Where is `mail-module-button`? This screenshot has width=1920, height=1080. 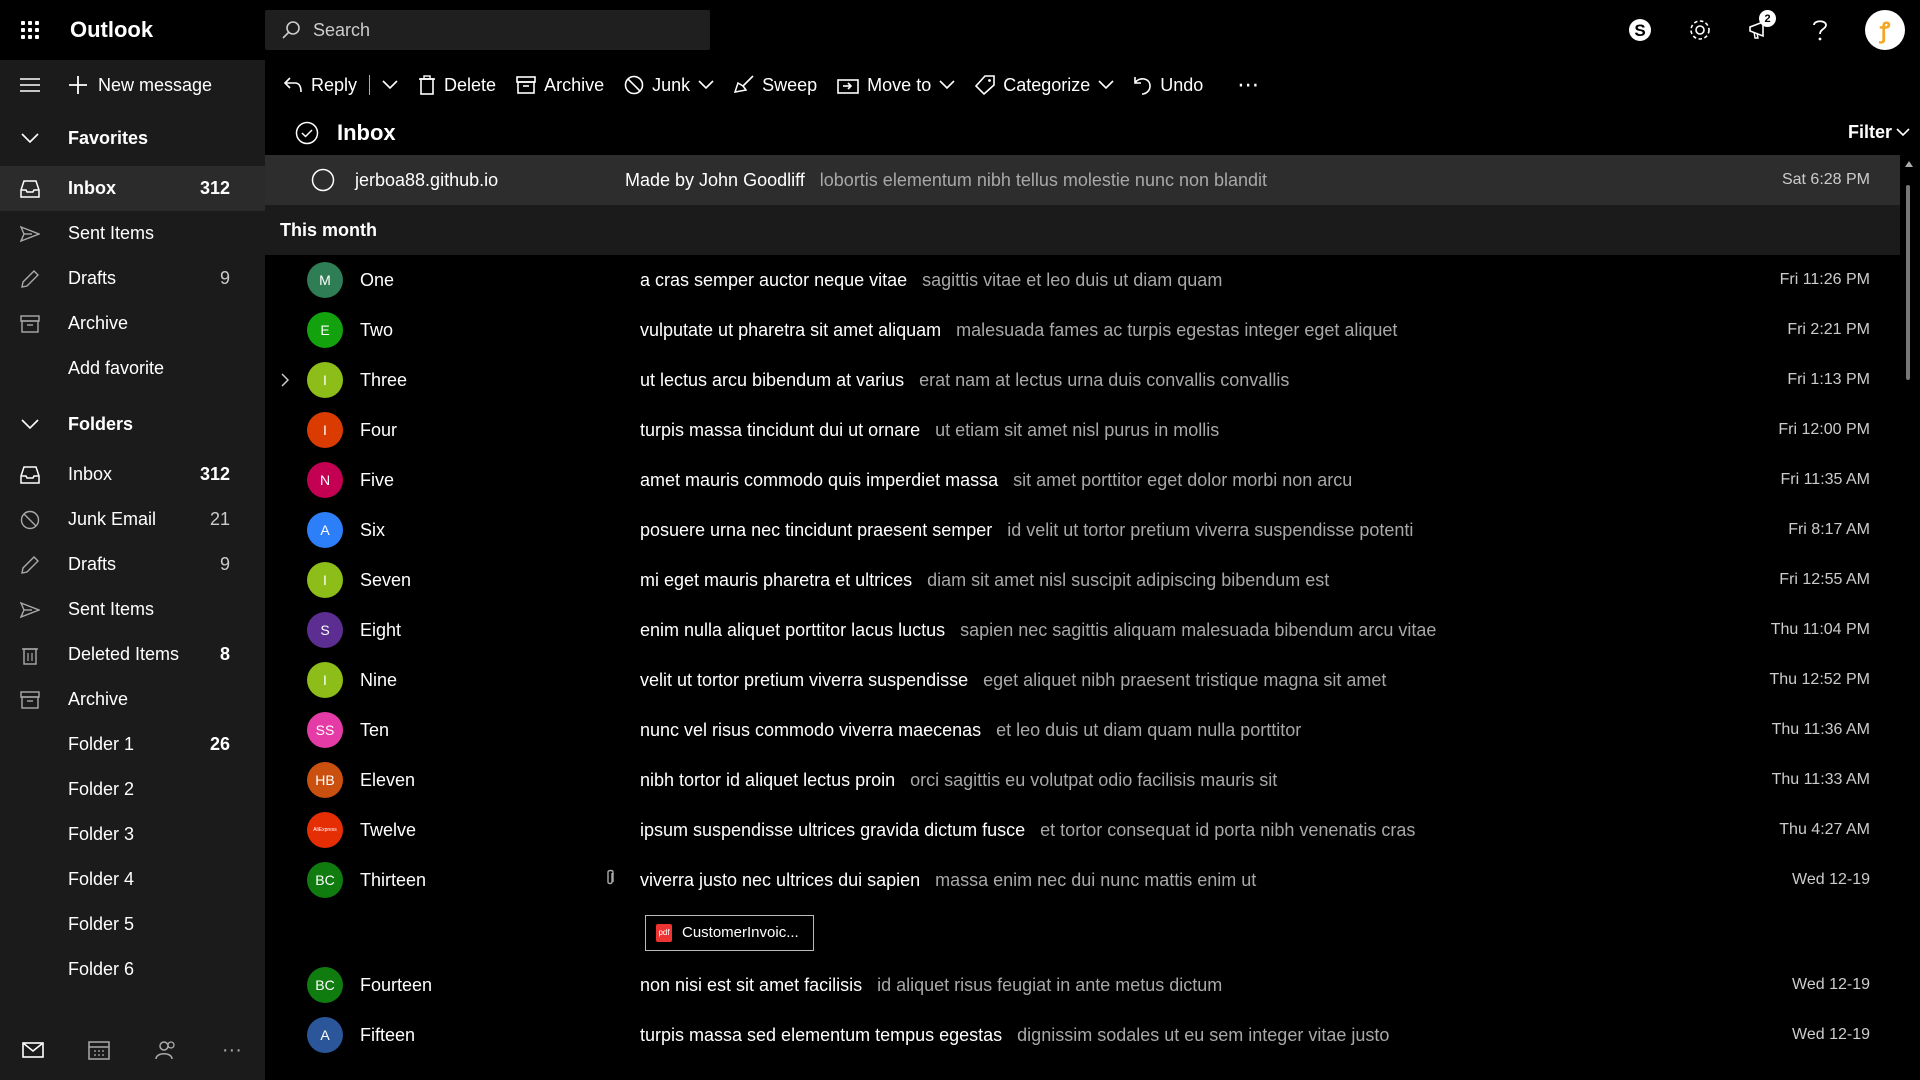 mail-module-button is located at coordinates (33, 1050).